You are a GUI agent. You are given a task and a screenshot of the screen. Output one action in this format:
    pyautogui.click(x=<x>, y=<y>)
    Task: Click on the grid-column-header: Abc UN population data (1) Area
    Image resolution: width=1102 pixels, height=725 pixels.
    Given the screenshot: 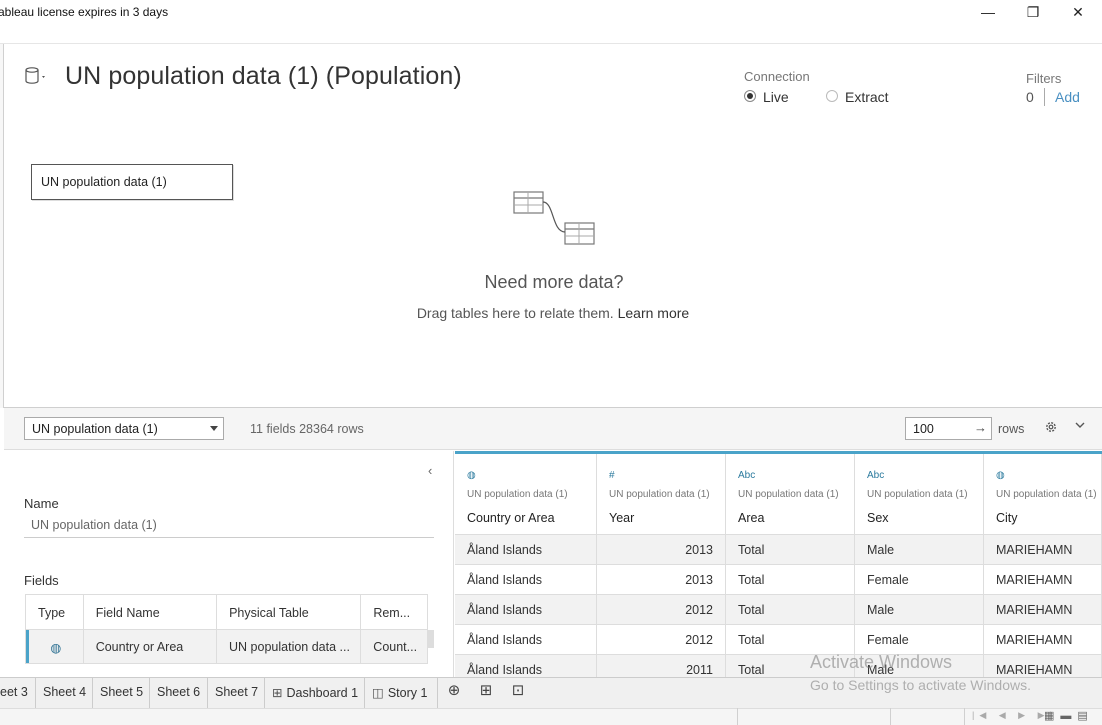 What is the action you would take?
    pyautogui.click(x=790, y=494)
    